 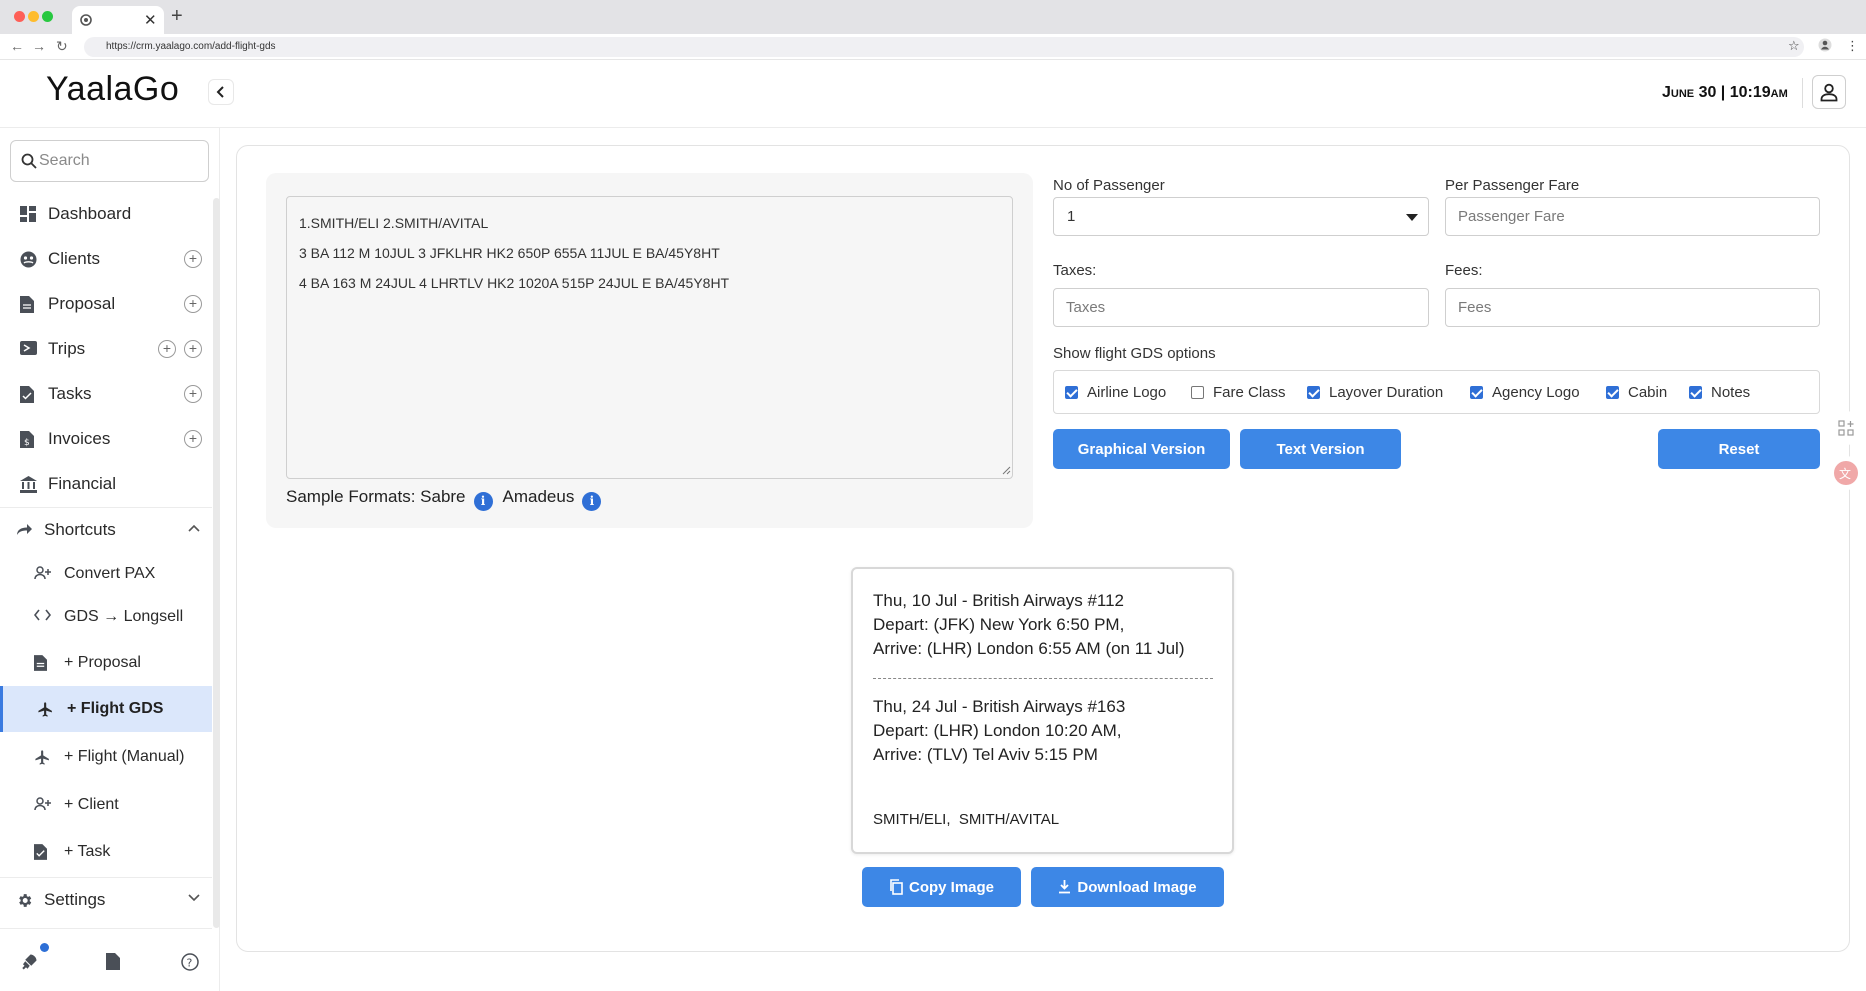 I want to click on shortcut-label: + Flight GDS, so click(x=115, y=708).